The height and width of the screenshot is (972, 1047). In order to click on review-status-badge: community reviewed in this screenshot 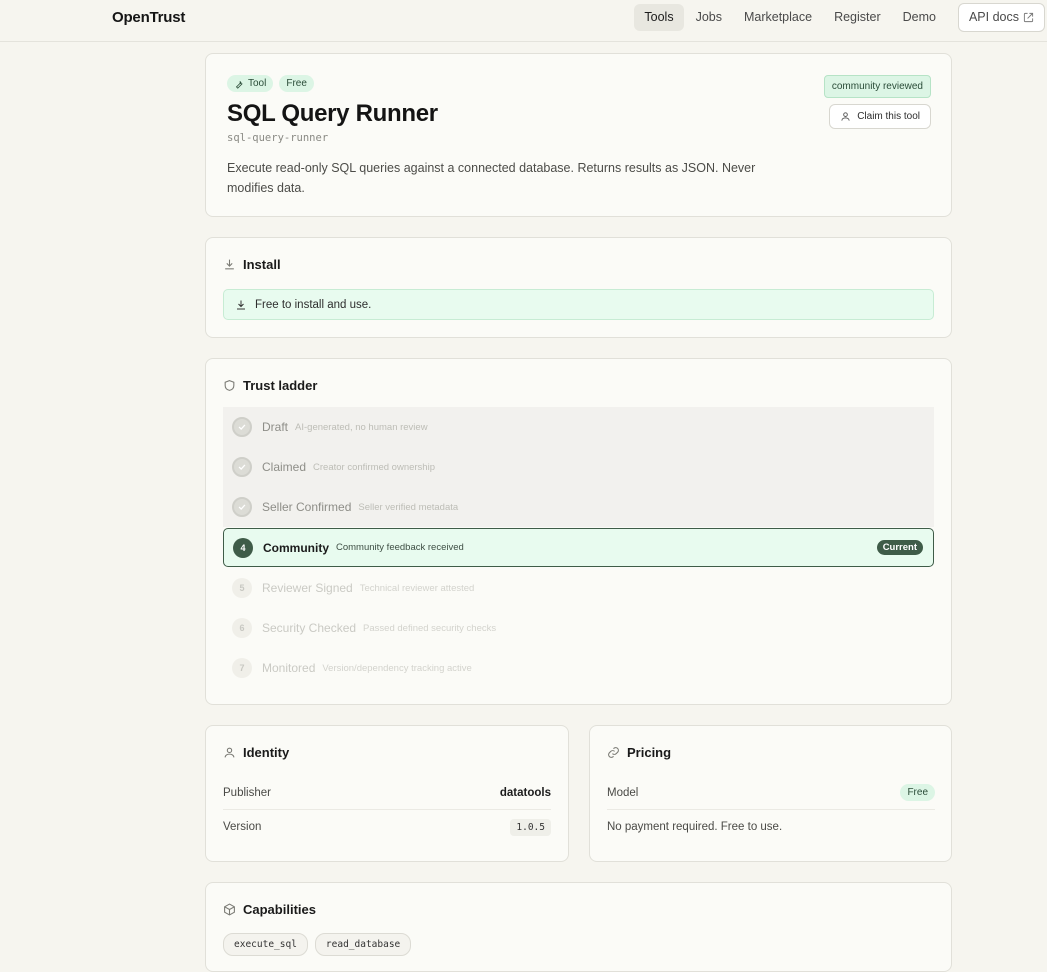, I will do `click(877, 86)`.